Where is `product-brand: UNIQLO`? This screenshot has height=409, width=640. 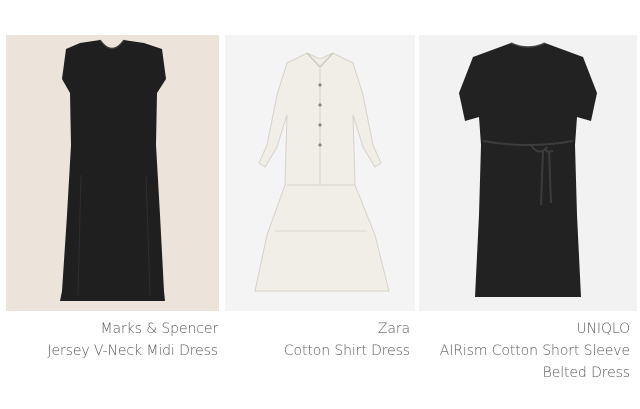 product-brand: UNIQLO is located at coordinates (535, 329).